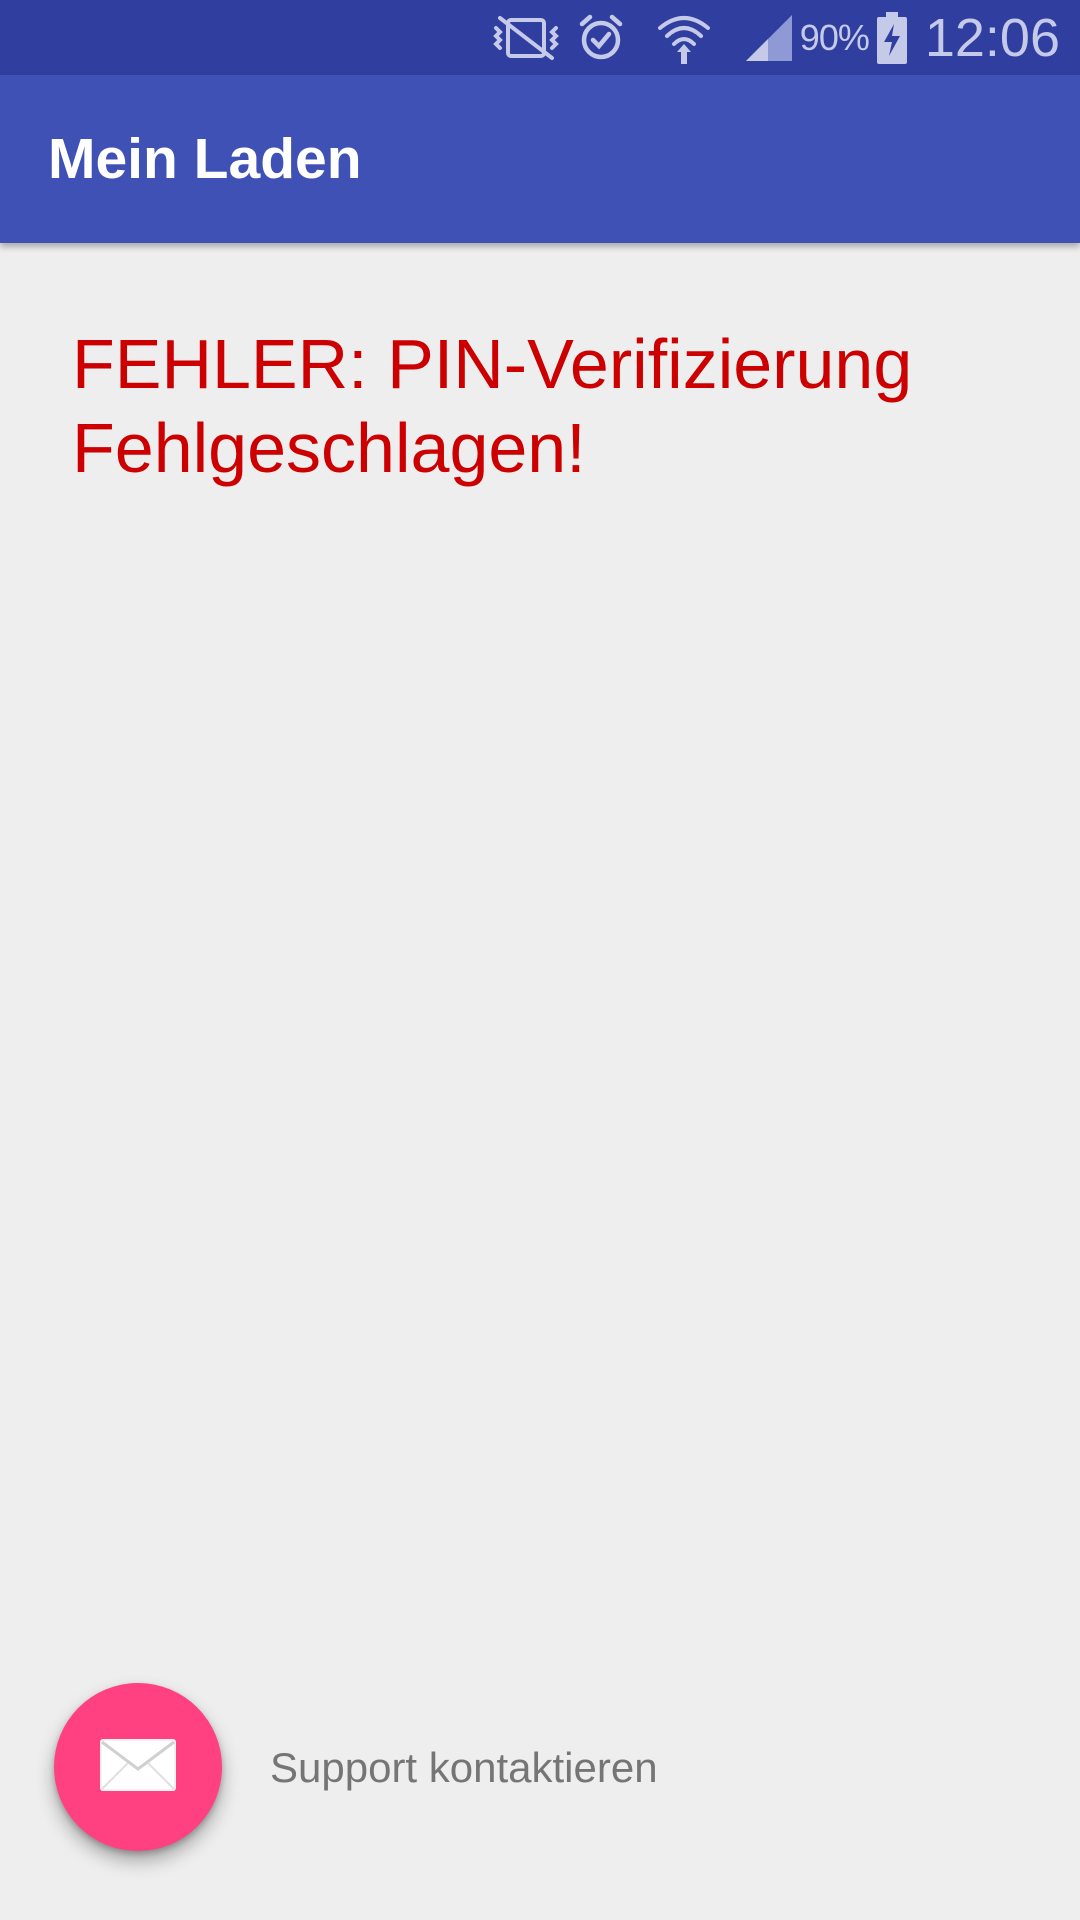 The height and width of the screenshot is (1920, 1080). I want to click on clock: 12:06, so click(992, 37).